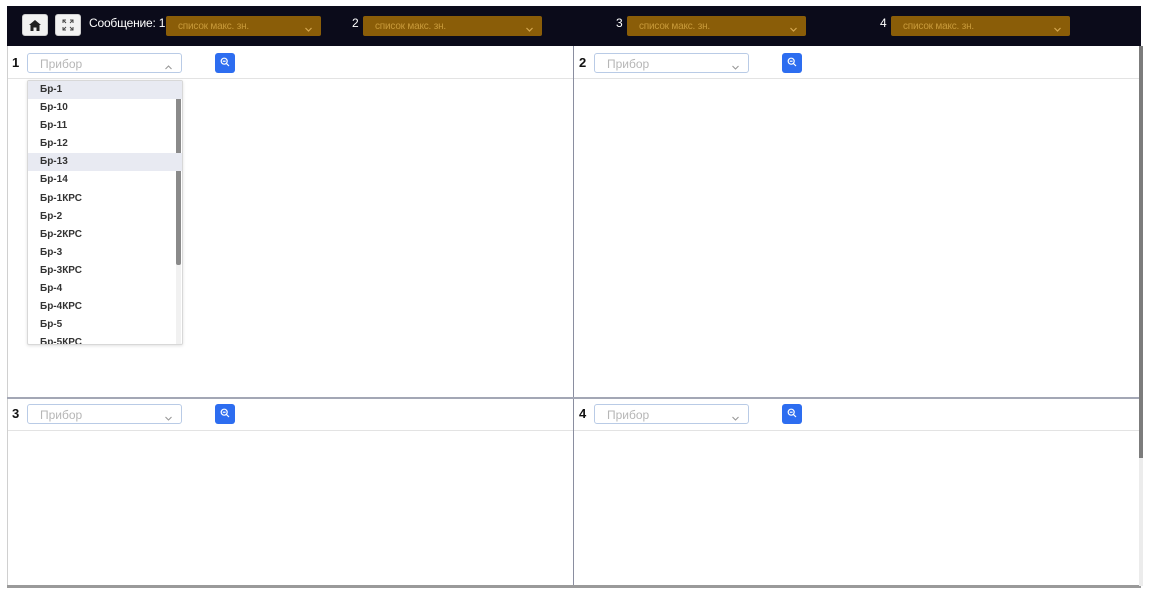  Describe the element at coordinates (452, 26) in the screenshot. I see `max-values-select-2: список макс. зн.` at that location.